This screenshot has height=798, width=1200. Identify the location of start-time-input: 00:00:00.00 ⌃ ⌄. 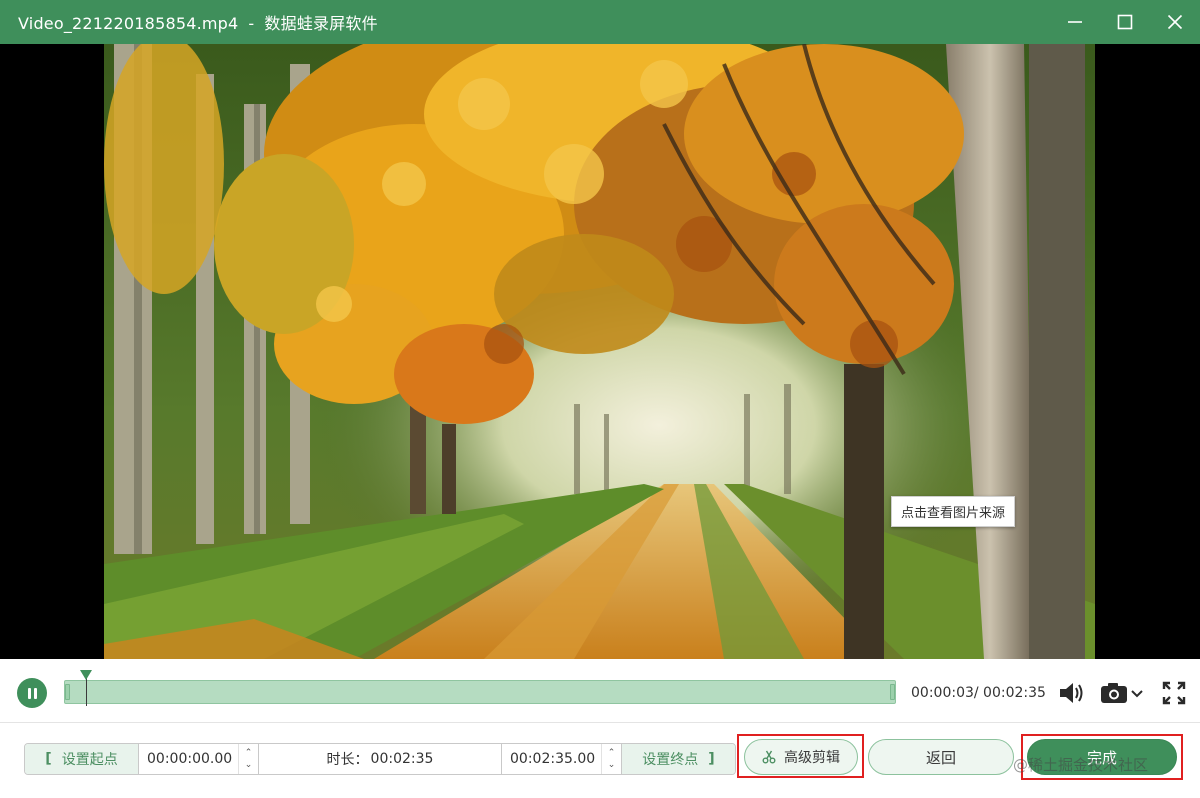
(199, 759).